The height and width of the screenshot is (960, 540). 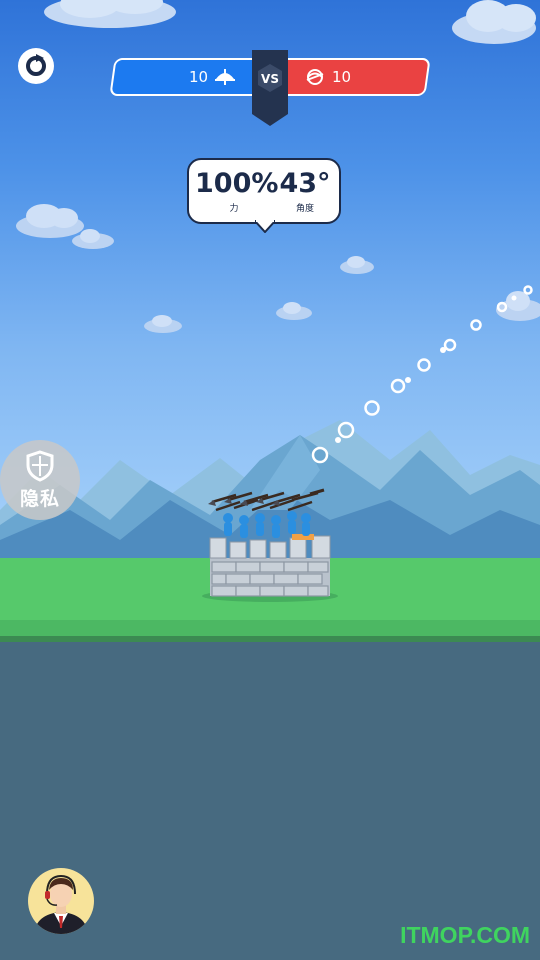 I want to click on privacy-button: 隐私, so click(x=40, y=480).